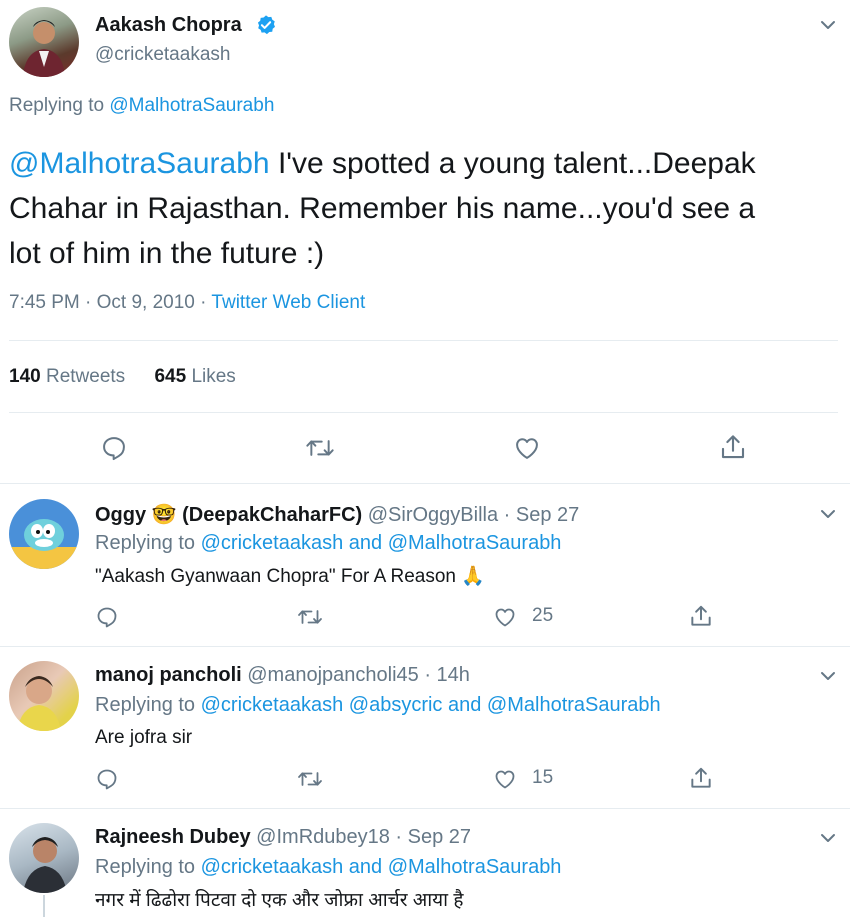 This screenshot has width=850, height=917. Describe the element at coordinates (170, 376) in the screenshot. I see `likes-count: 645` at that location.